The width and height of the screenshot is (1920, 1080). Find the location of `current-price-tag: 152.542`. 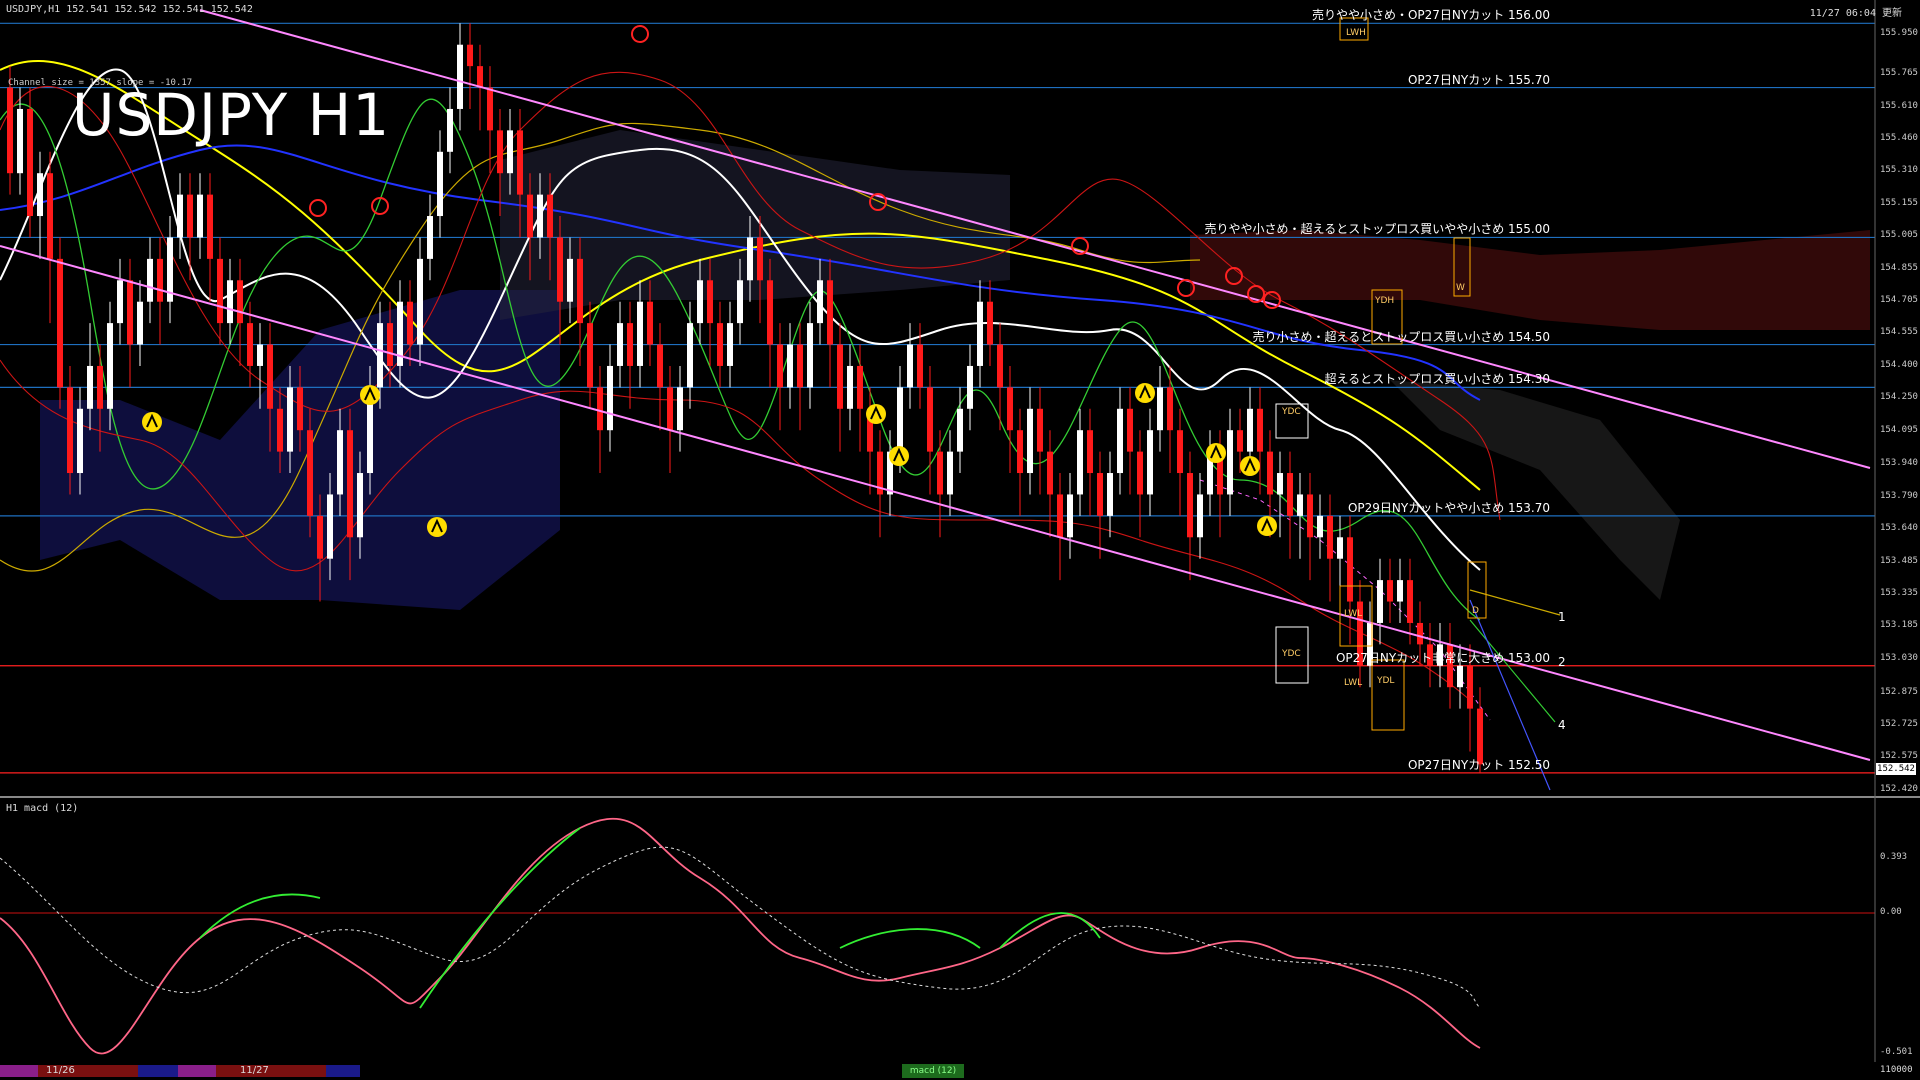

current-price-tag: 152.542 is located at coordinates (1896, 769).